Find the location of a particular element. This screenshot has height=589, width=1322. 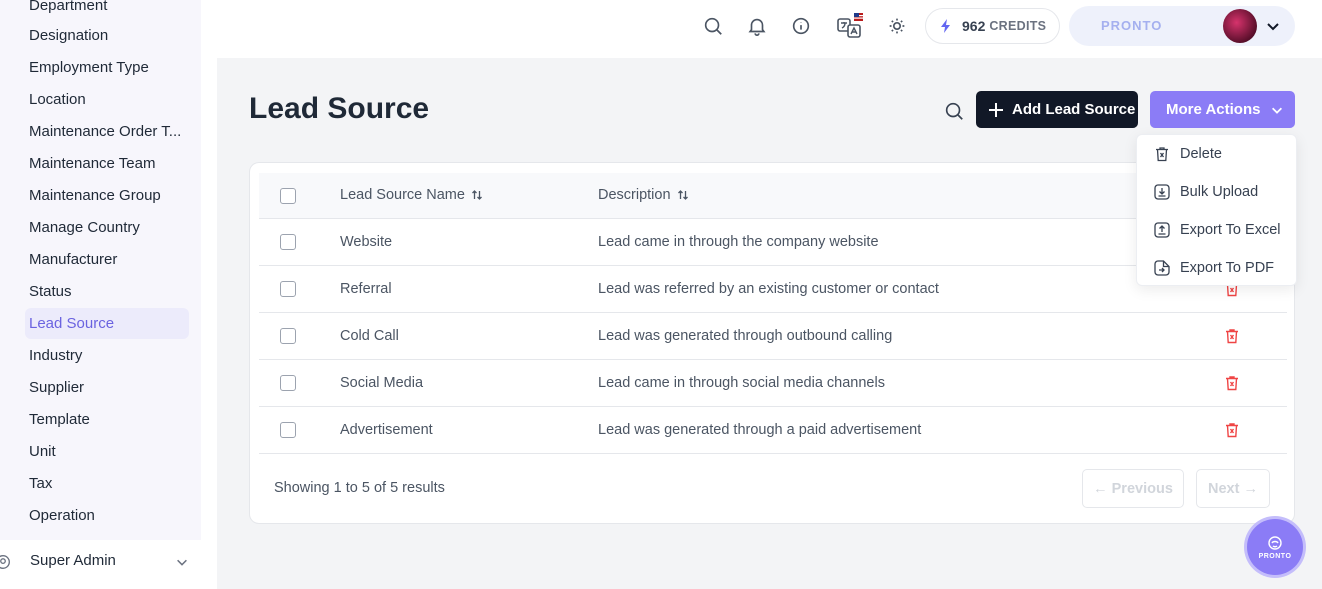

lead-source-description: Lead came in through the company website is located at coordinates (738, 242).